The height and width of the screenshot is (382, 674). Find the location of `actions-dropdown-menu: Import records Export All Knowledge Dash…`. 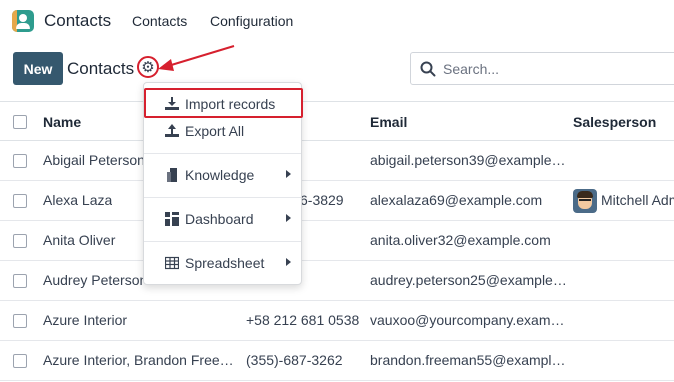

actions-dropdown-menu: Import records Export All Knowledge Dash… is located at coordinates (223, 183).